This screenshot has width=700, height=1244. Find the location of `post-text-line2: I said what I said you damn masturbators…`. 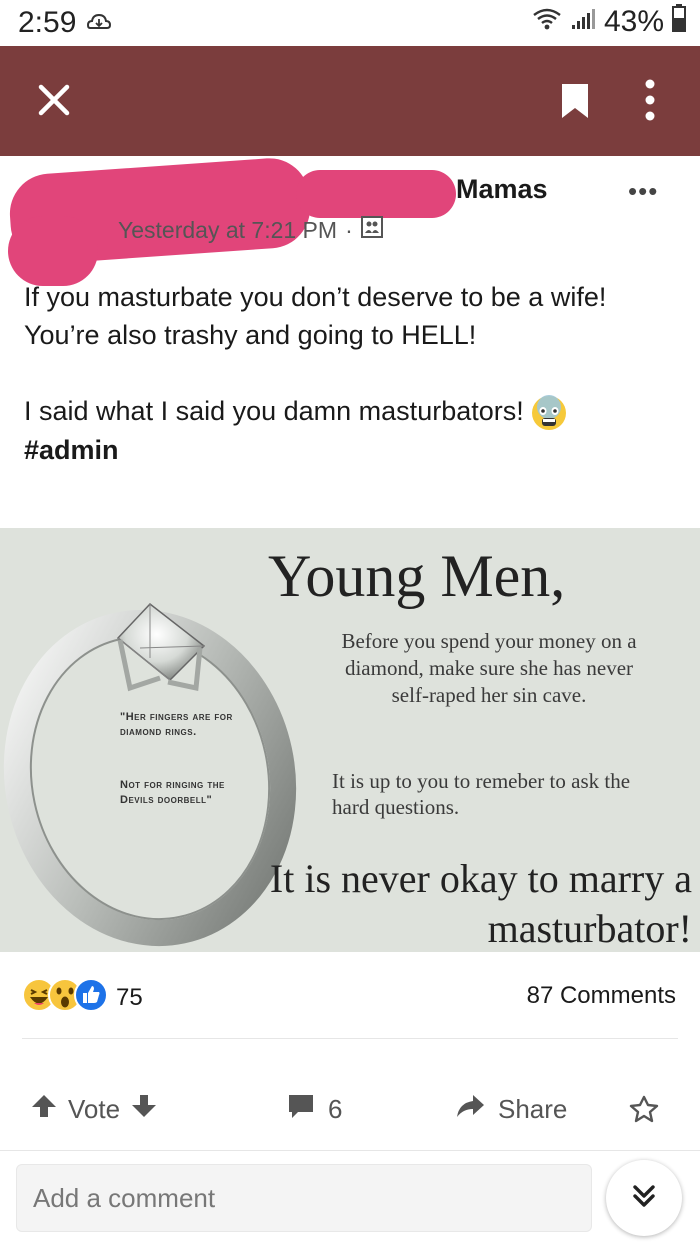

post-text-line2: I said what I said you damn masturbators… is located at coordinates (274, 411).